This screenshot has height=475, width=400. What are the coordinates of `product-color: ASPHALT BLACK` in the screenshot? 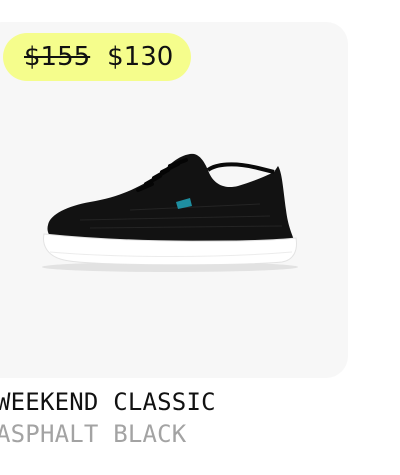 It's located at (93, 434).